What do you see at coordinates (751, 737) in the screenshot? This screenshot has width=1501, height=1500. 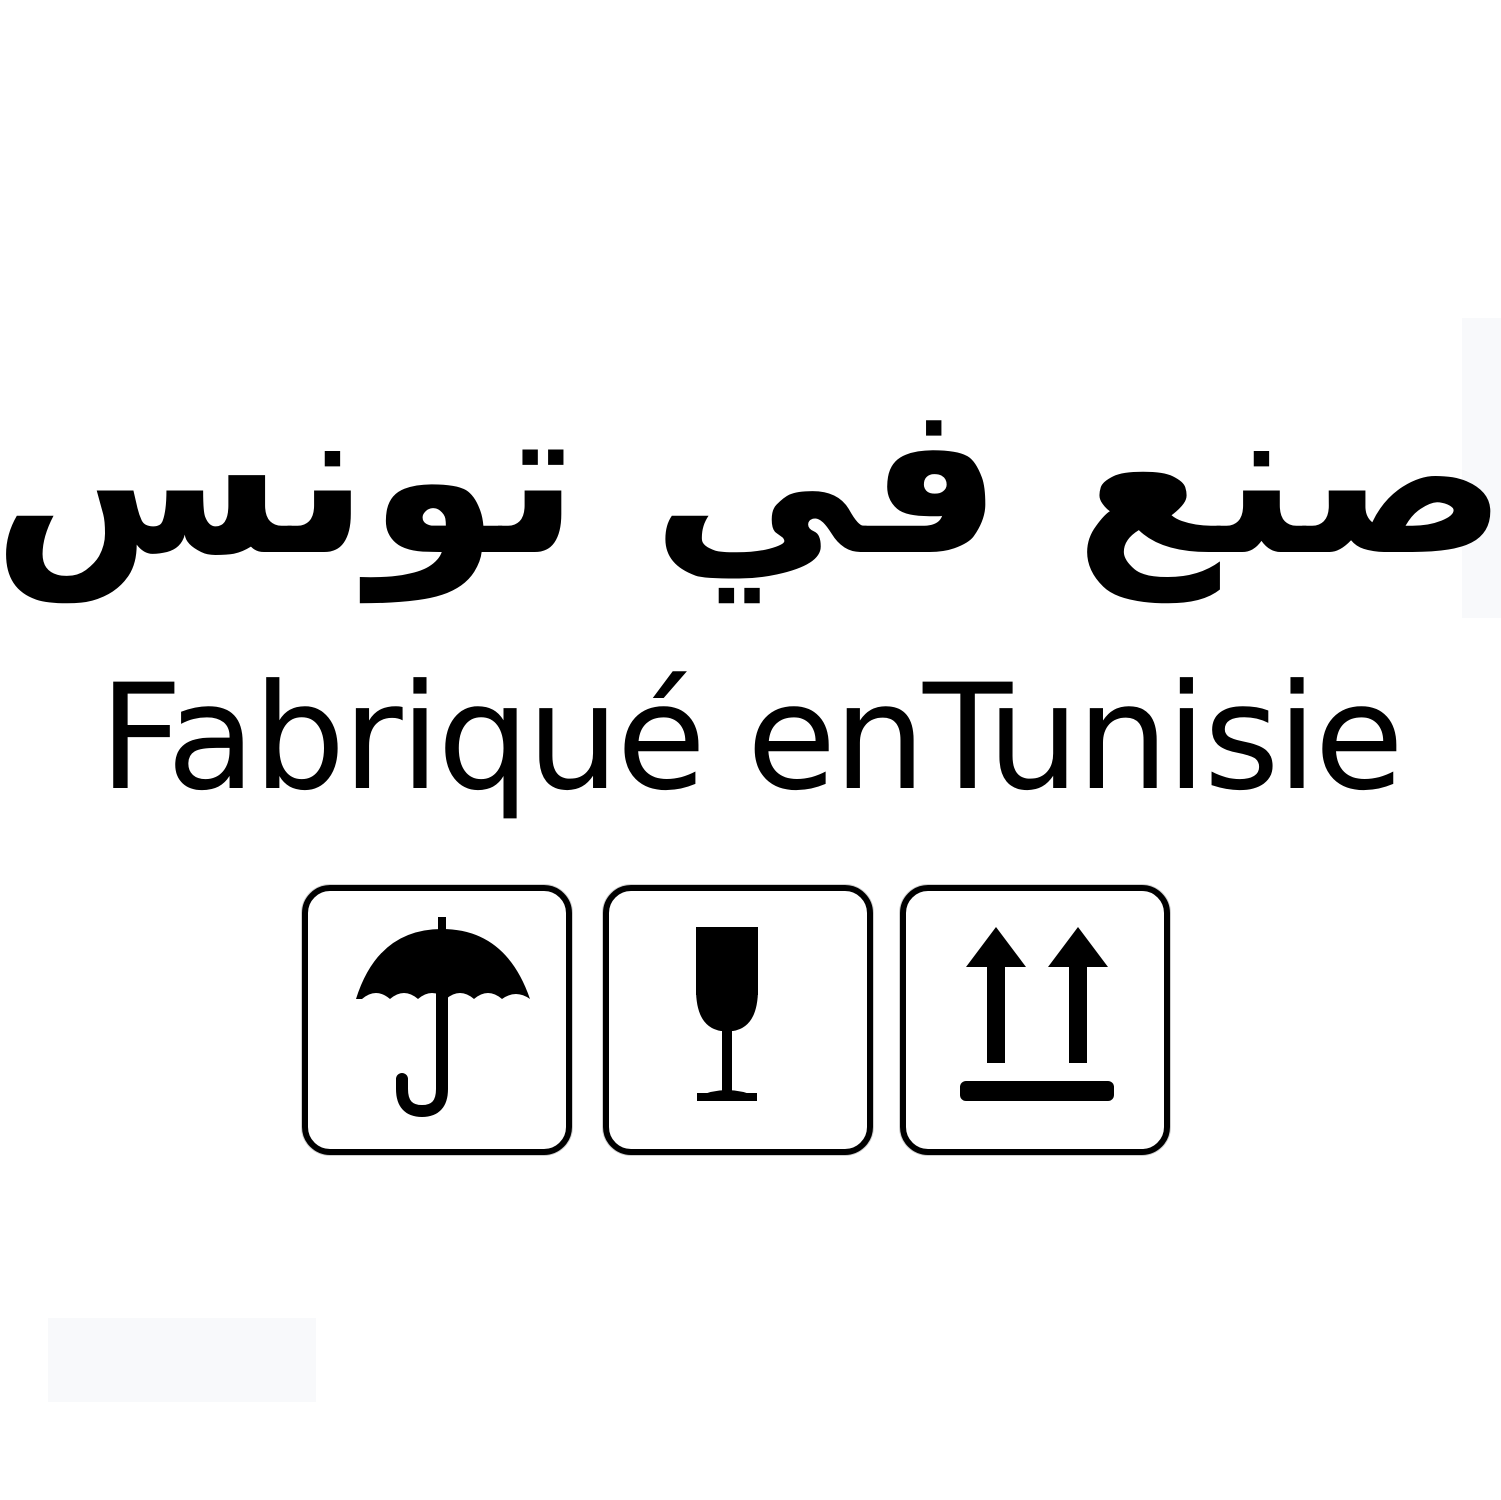 I see `french-made-in-tunisia-text: Fabriqué enTunisie` at bounding box center [751, 737].